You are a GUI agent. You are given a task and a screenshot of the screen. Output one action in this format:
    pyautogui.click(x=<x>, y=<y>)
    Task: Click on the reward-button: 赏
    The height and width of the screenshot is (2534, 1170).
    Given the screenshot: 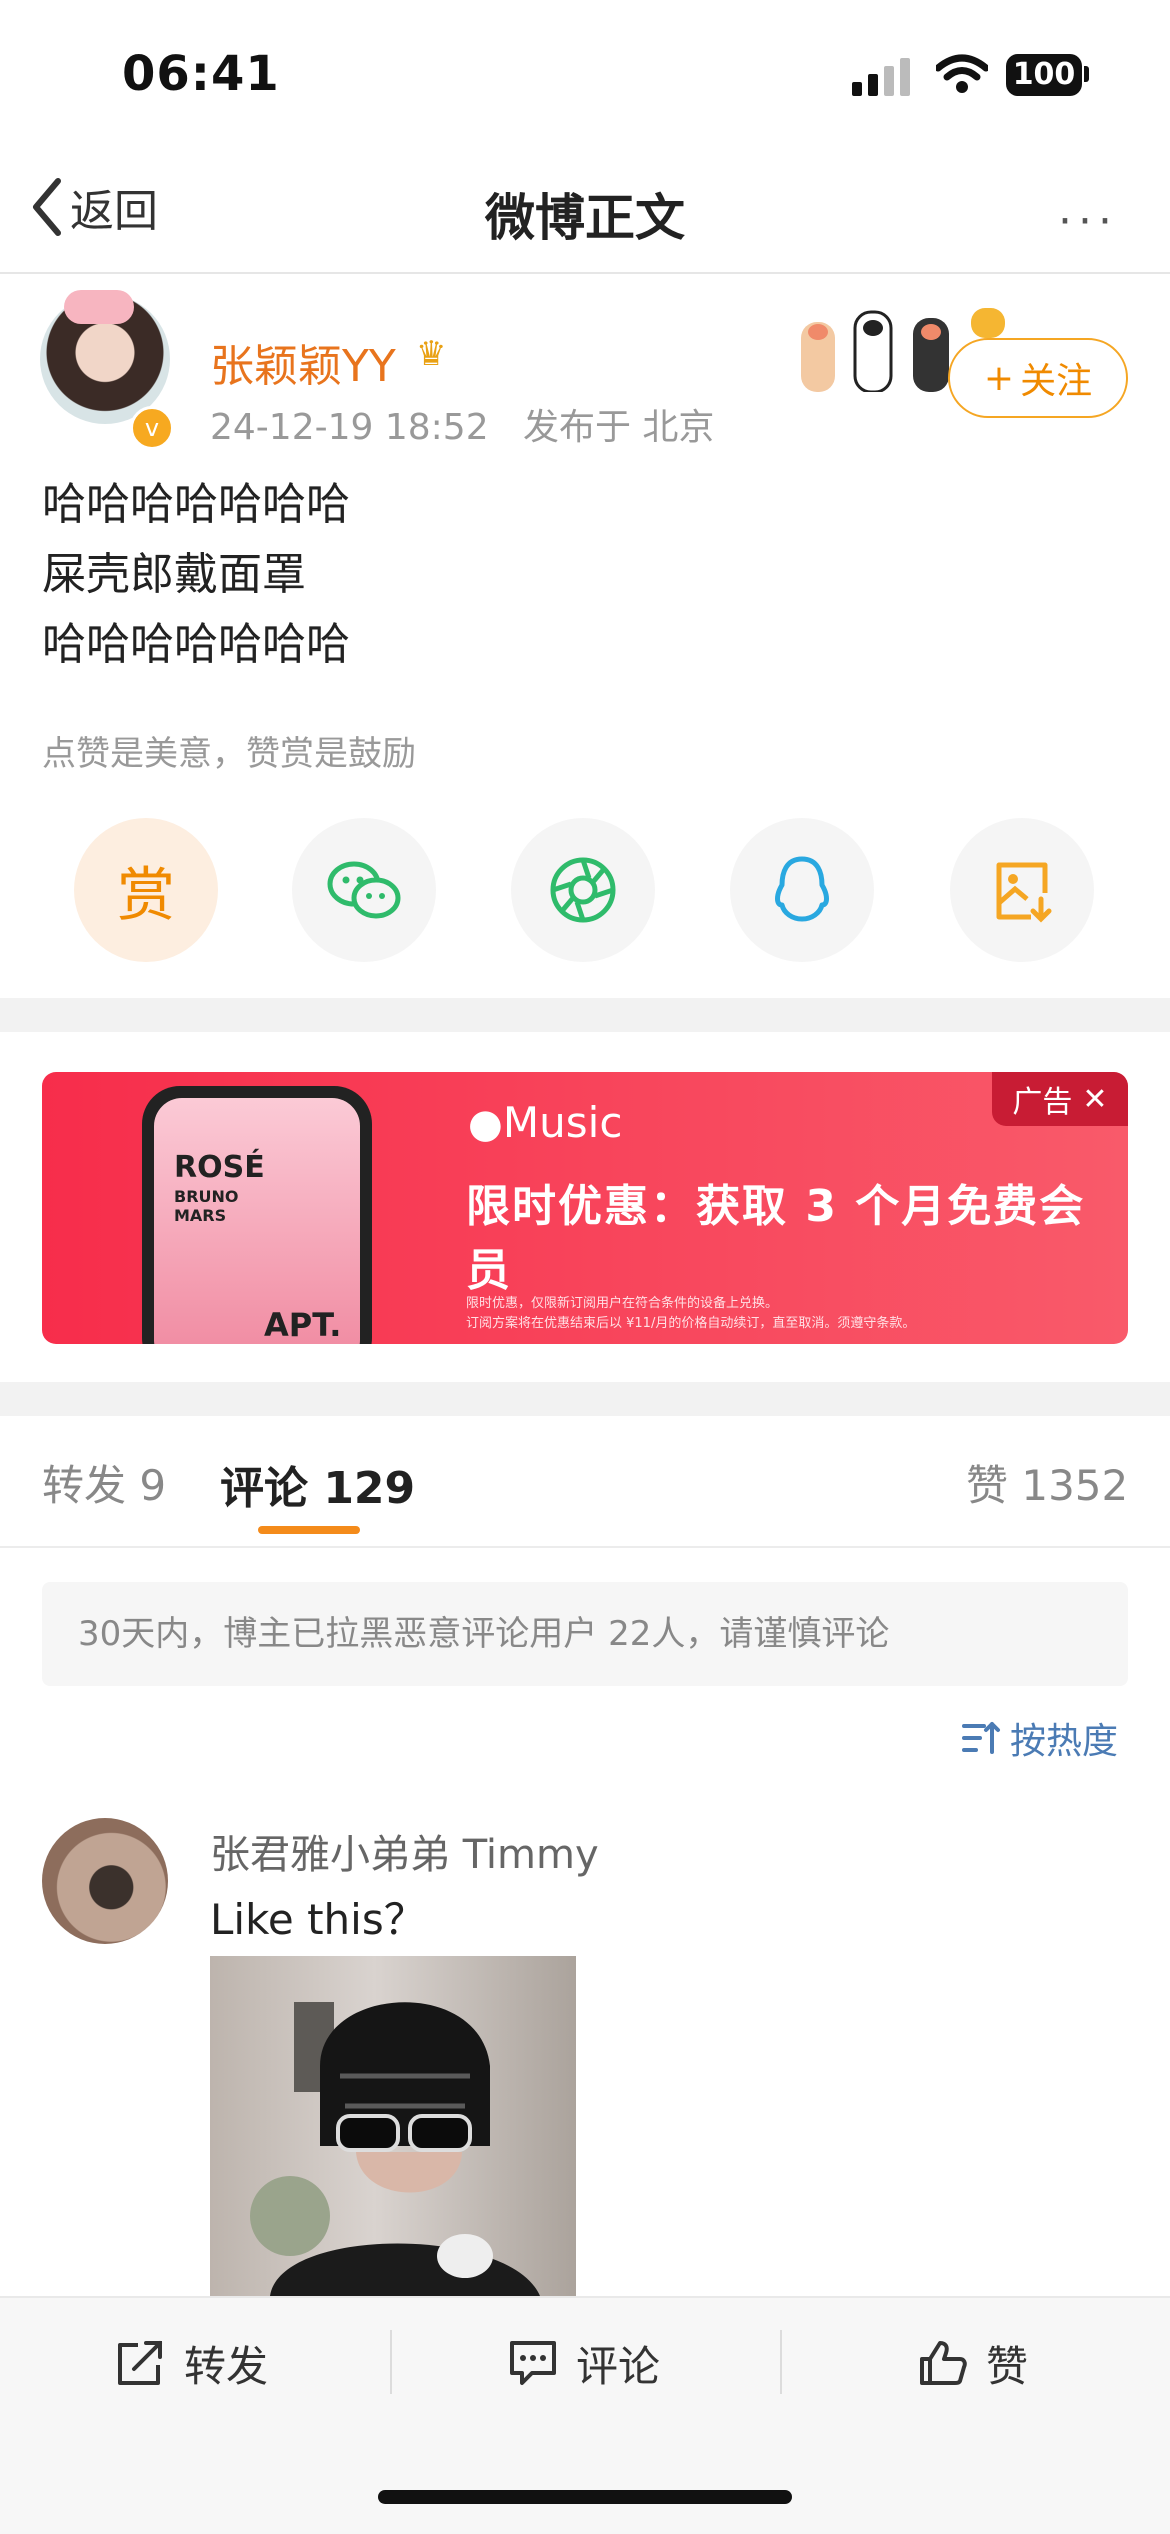 What is the action you would take?
    pyautogui.click(x=146, y=890)
    